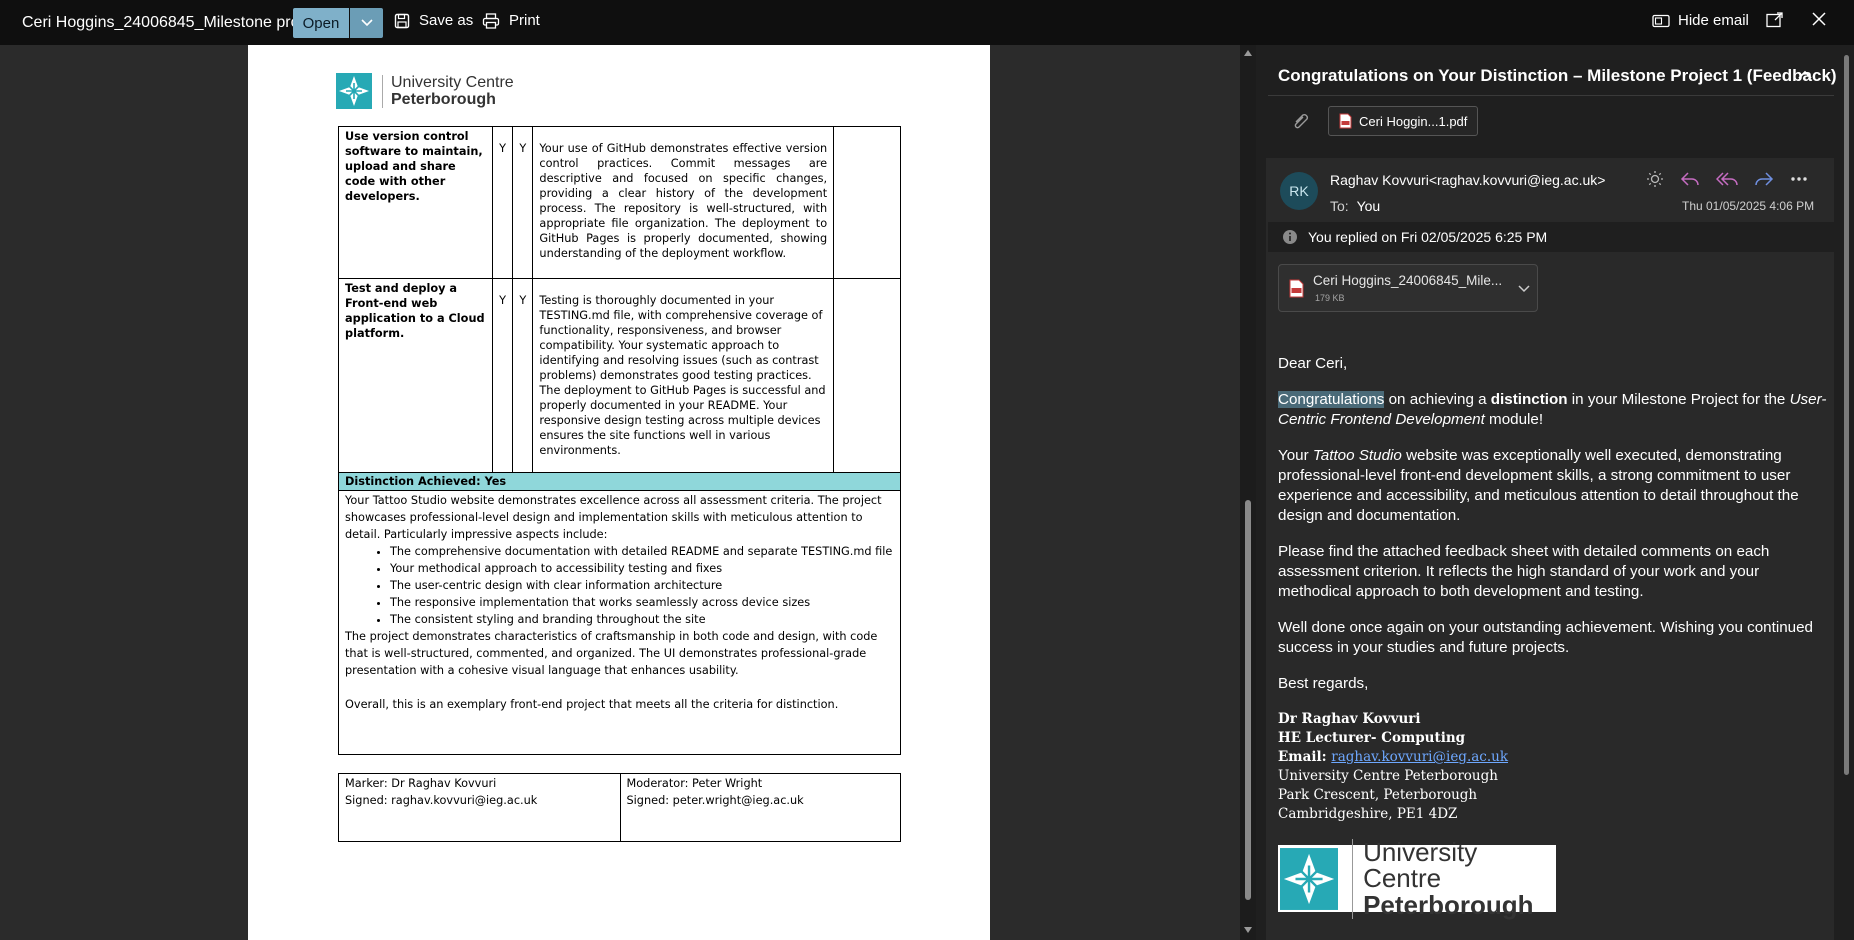  Describe the element at coordinates (1248, 492) in the screenshot. I see `viewer-scrollbar` at that location.